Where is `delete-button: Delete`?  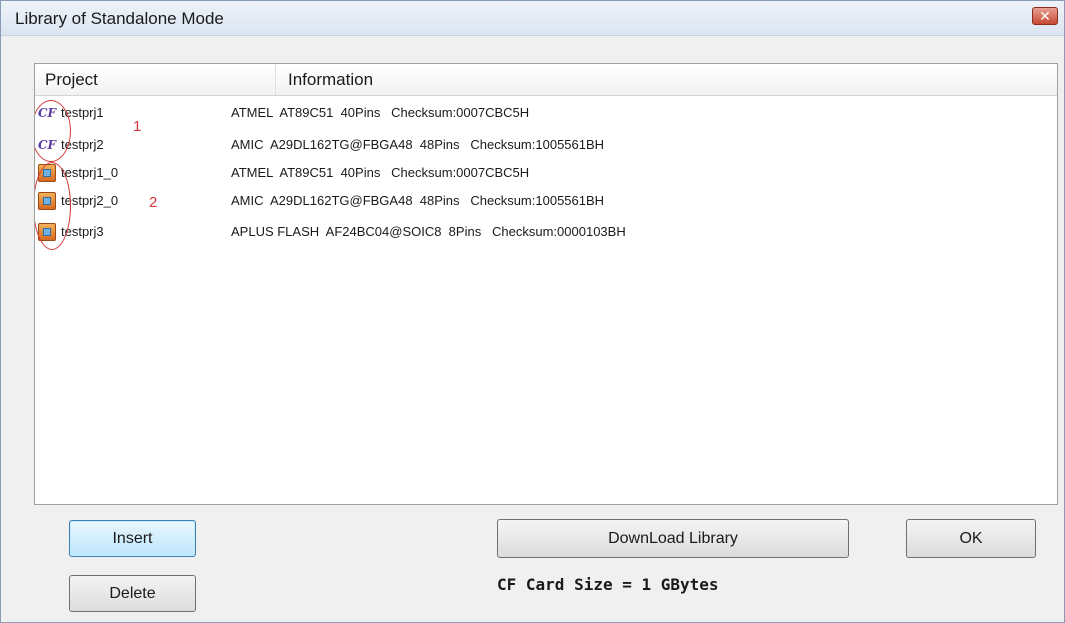 delete-button: Delete is located at coordinates (132, 593).